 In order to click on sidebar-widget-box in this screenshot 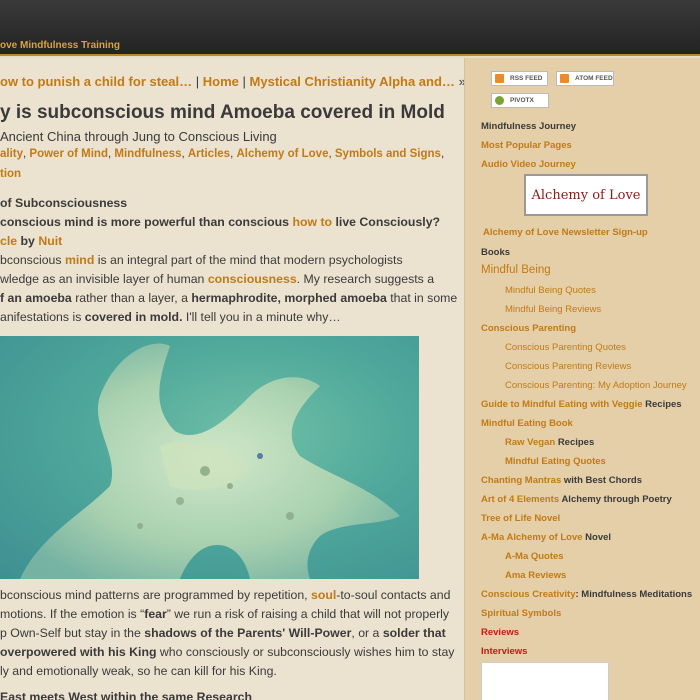, I will do `click(545, 681)`.